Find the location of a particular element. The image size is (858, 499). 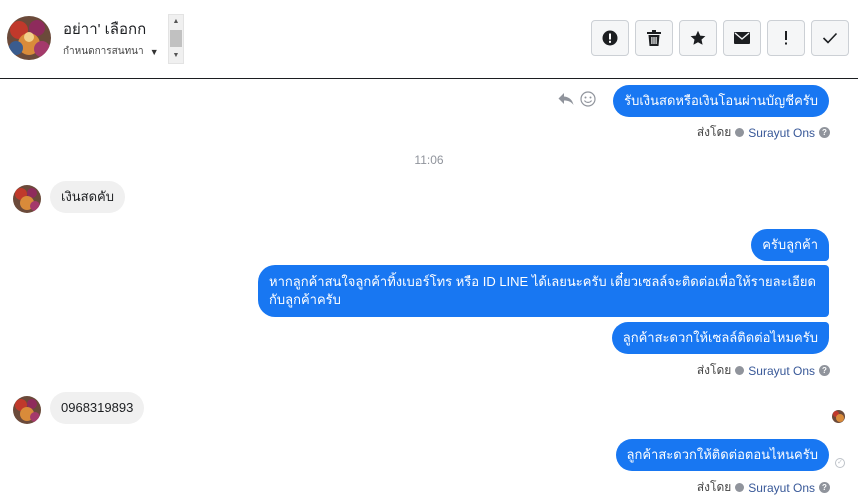

check-icon is located at coordinates (830, 38).